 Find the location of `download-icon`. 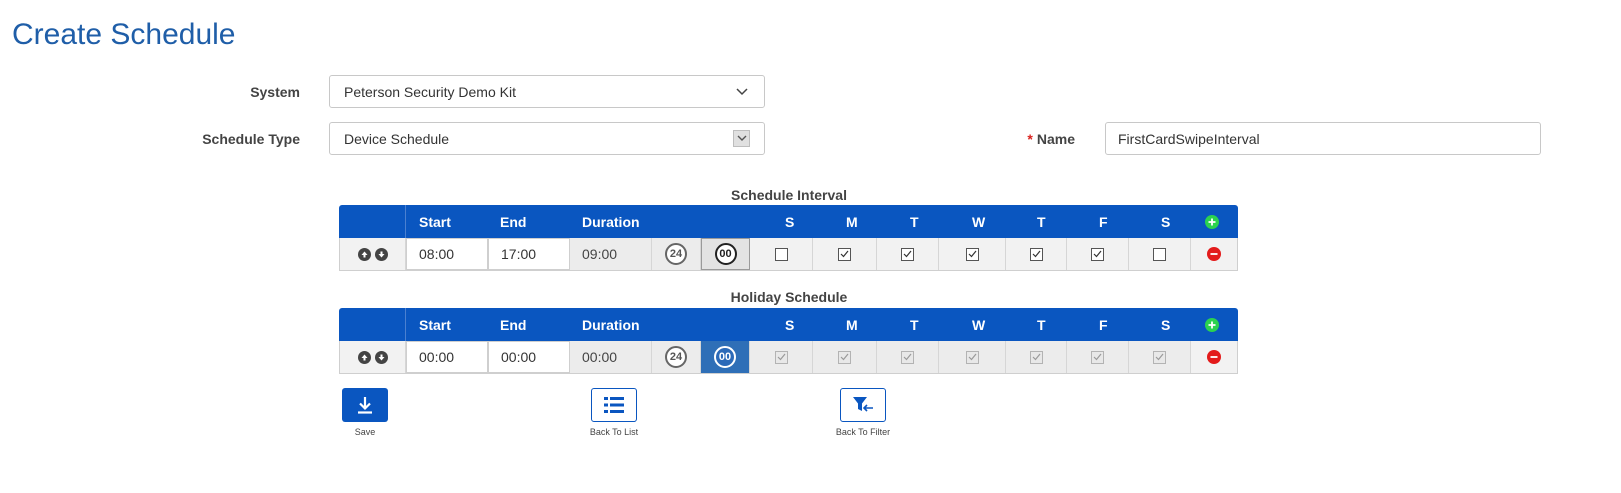

download-icon is located at coordinates (365, 405).